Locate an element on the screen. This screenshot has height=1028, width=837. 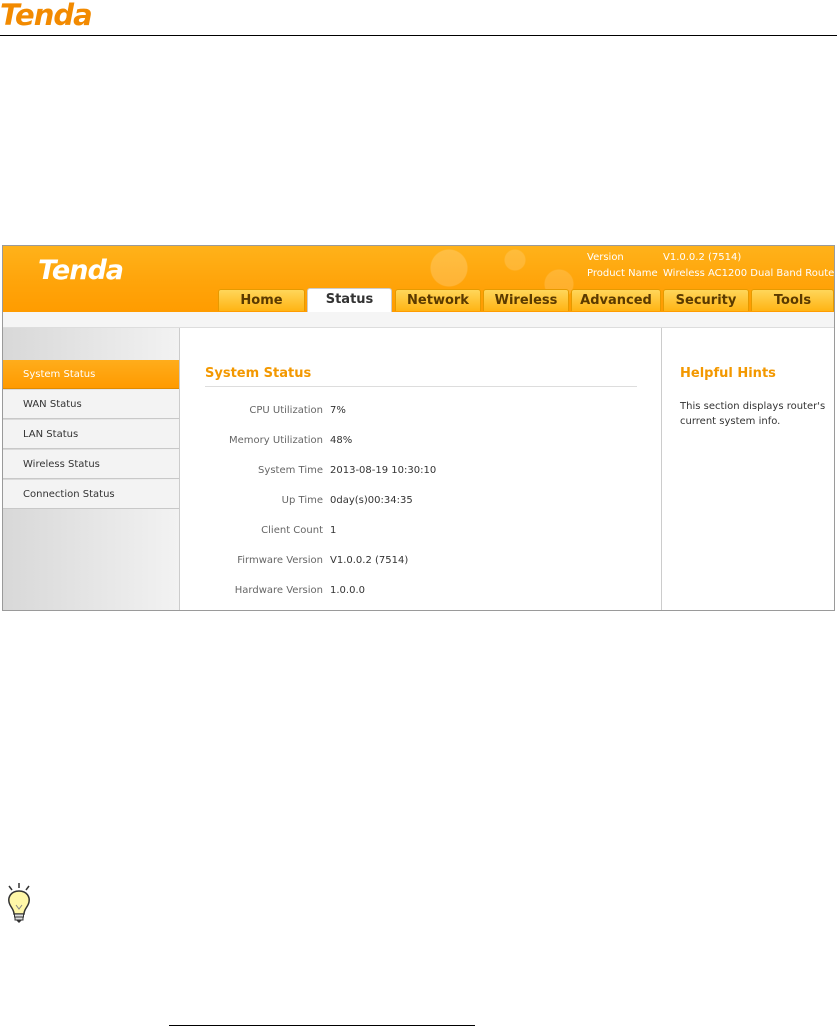
tab-network: Network is located at coordinates (438, 300).